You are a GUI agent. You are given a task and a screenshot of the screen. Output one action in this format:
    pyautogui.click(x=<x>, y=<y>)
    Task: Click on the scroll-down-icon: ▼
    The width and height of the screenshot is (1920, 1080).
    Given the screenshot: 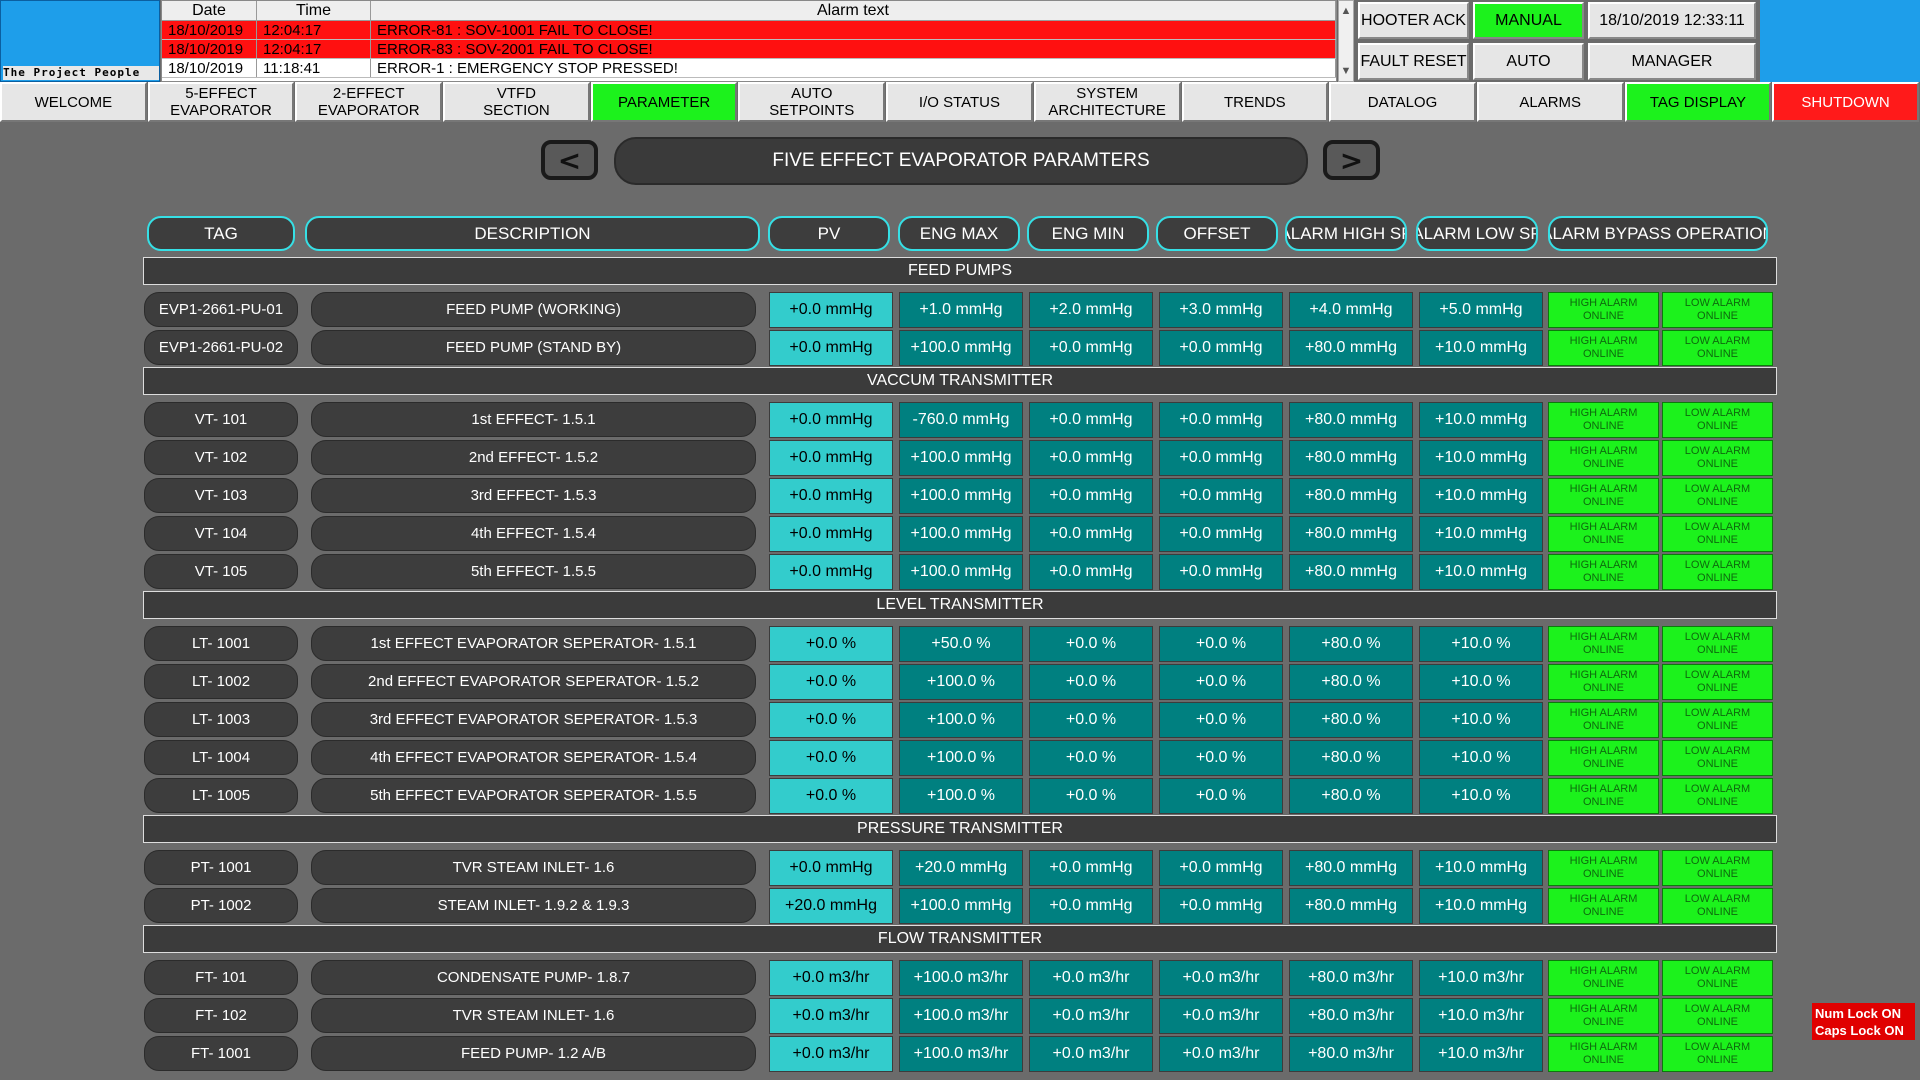 What is the action you would take?
    pyautogui.click(x=1346, y=71)
    